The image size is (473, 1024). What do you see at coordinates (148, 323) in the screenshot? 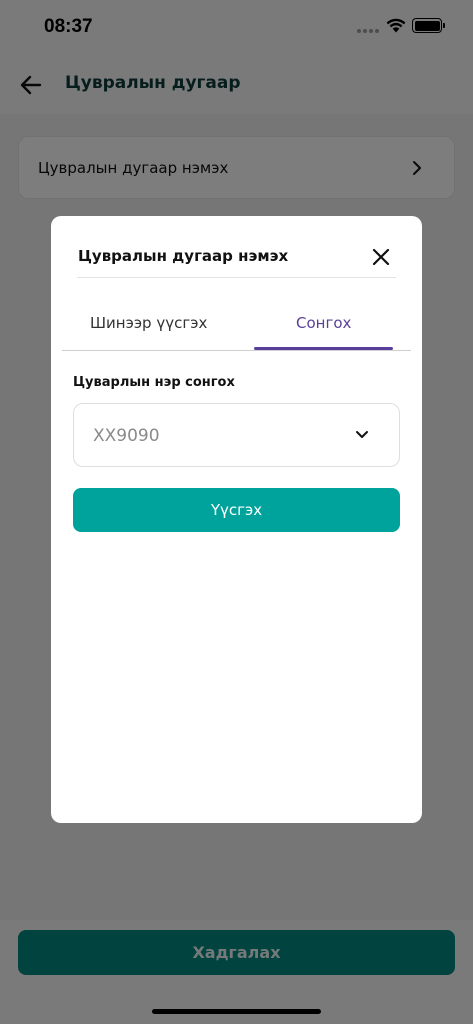
I see `tab-create-new: Шинээр үүсгэх` at bounding box center [148, 323].